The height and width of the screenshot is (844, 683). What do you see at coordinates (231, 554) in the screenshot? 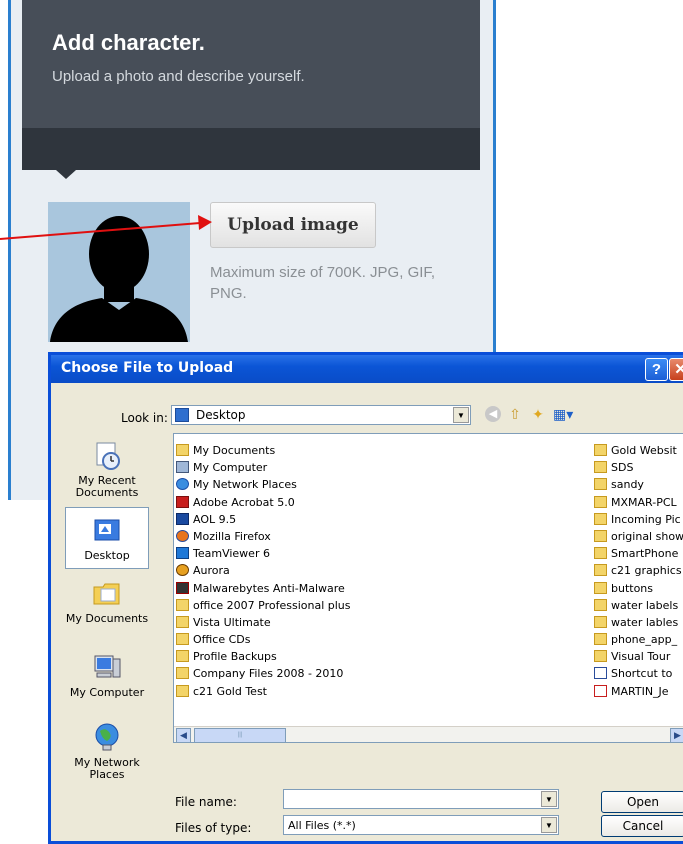
I see `file-name: TeamViewer 6` at bounding box center [231, 554].